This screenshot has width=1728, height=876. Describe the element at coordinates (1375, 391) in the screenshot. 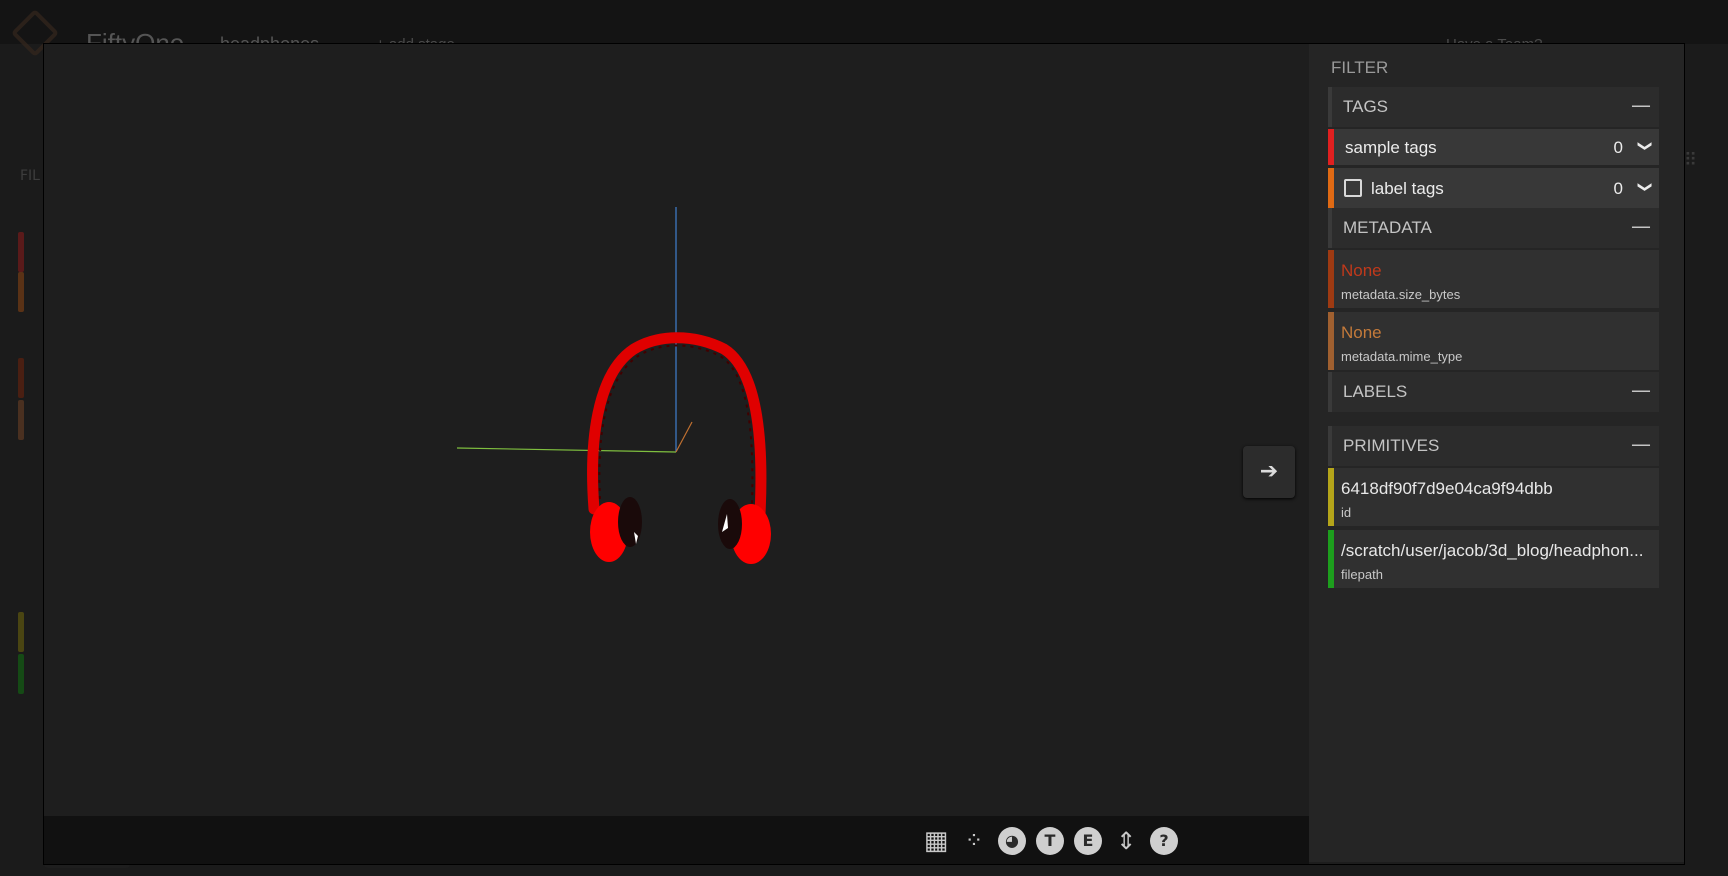

I see `group-label: LABELS` at that location.